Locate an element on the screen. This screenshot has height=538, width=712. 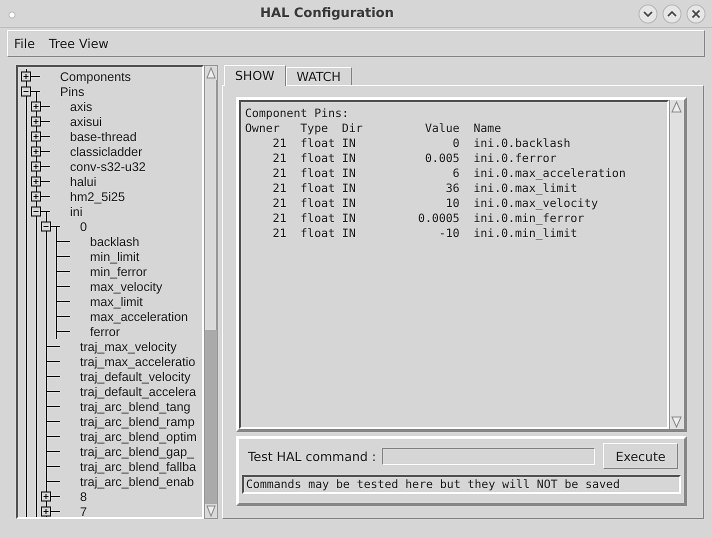
tree-item: axis is located at coordinates (81, 107).